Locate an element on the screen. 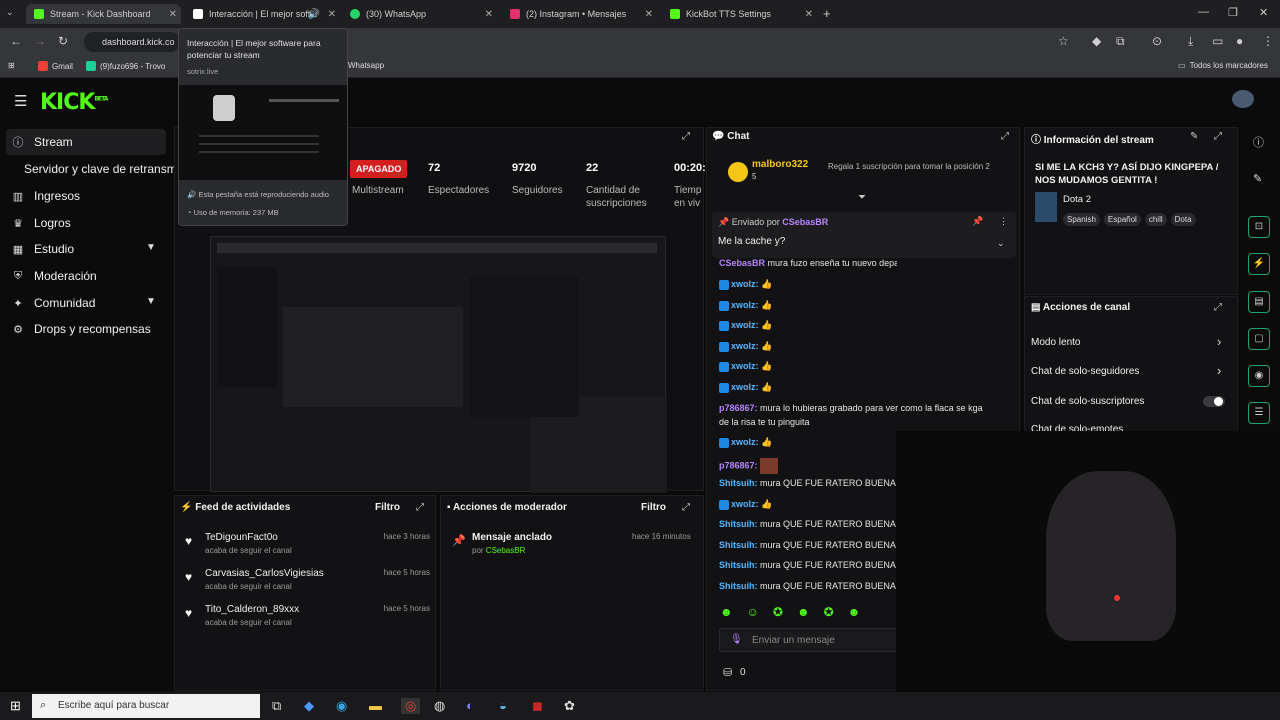  rail-button-clipboard-icon: ▤ is located at coordinates (1259, 302).